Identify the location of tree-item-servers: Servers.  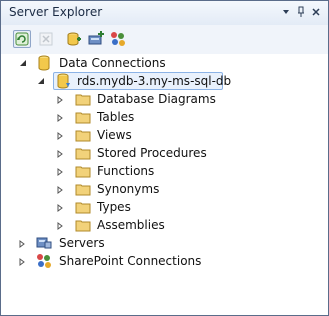
(82, 243).